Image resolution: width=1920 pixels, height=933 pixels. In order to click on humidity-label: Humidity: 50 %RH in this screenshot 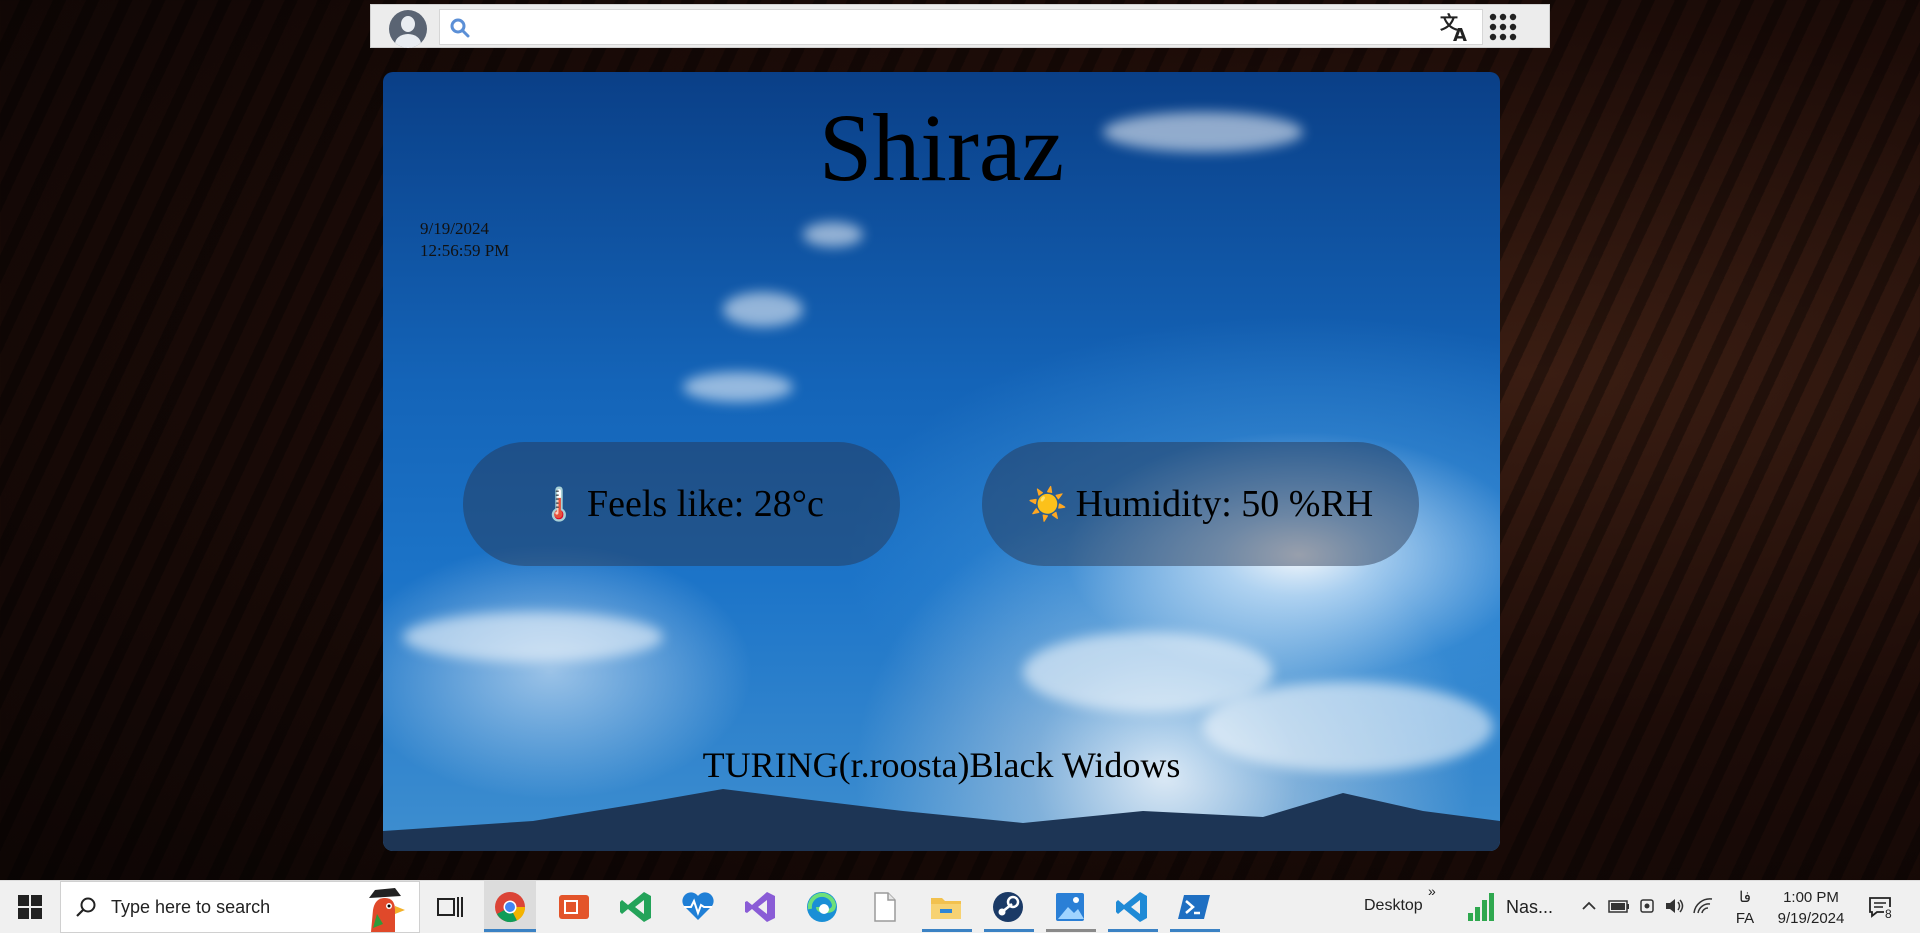, I will do `click(1224, 504)`.